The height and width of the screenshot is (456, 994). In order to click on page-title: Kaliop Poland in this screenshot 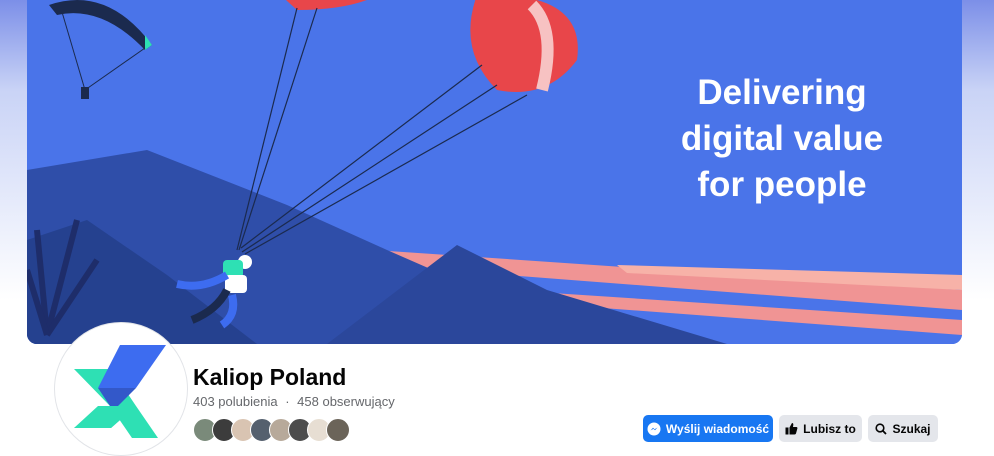, I will do `click(270, 377)`.